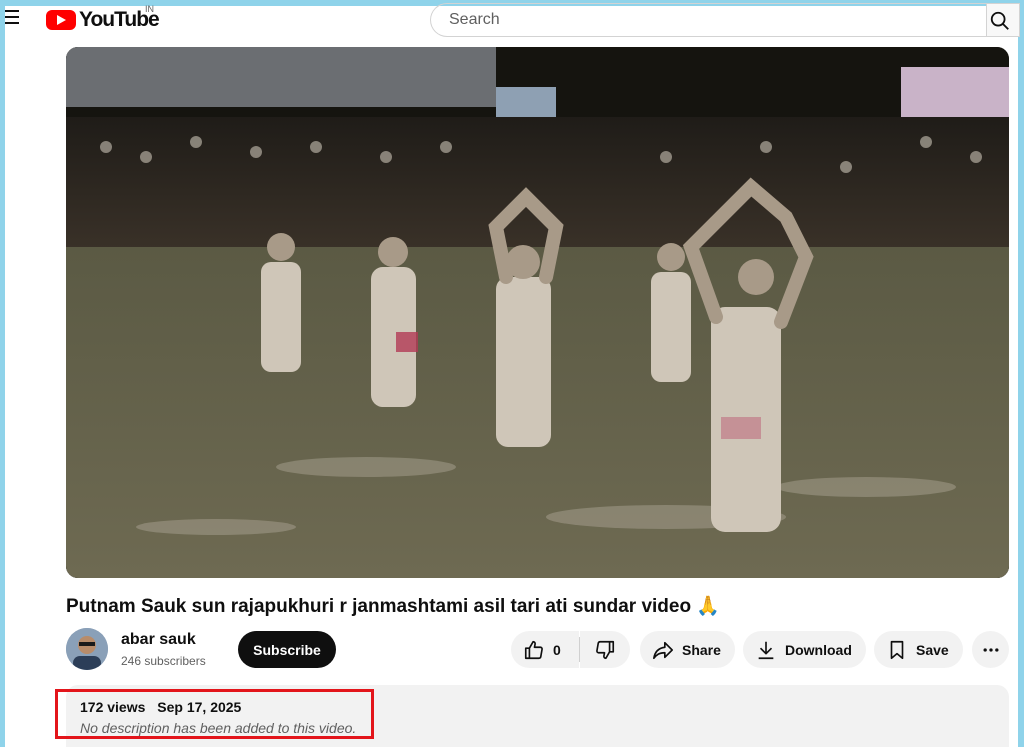  Describe the element at coordinates (557, 649) in the screenshot. I see `like-count: 0` at that location.